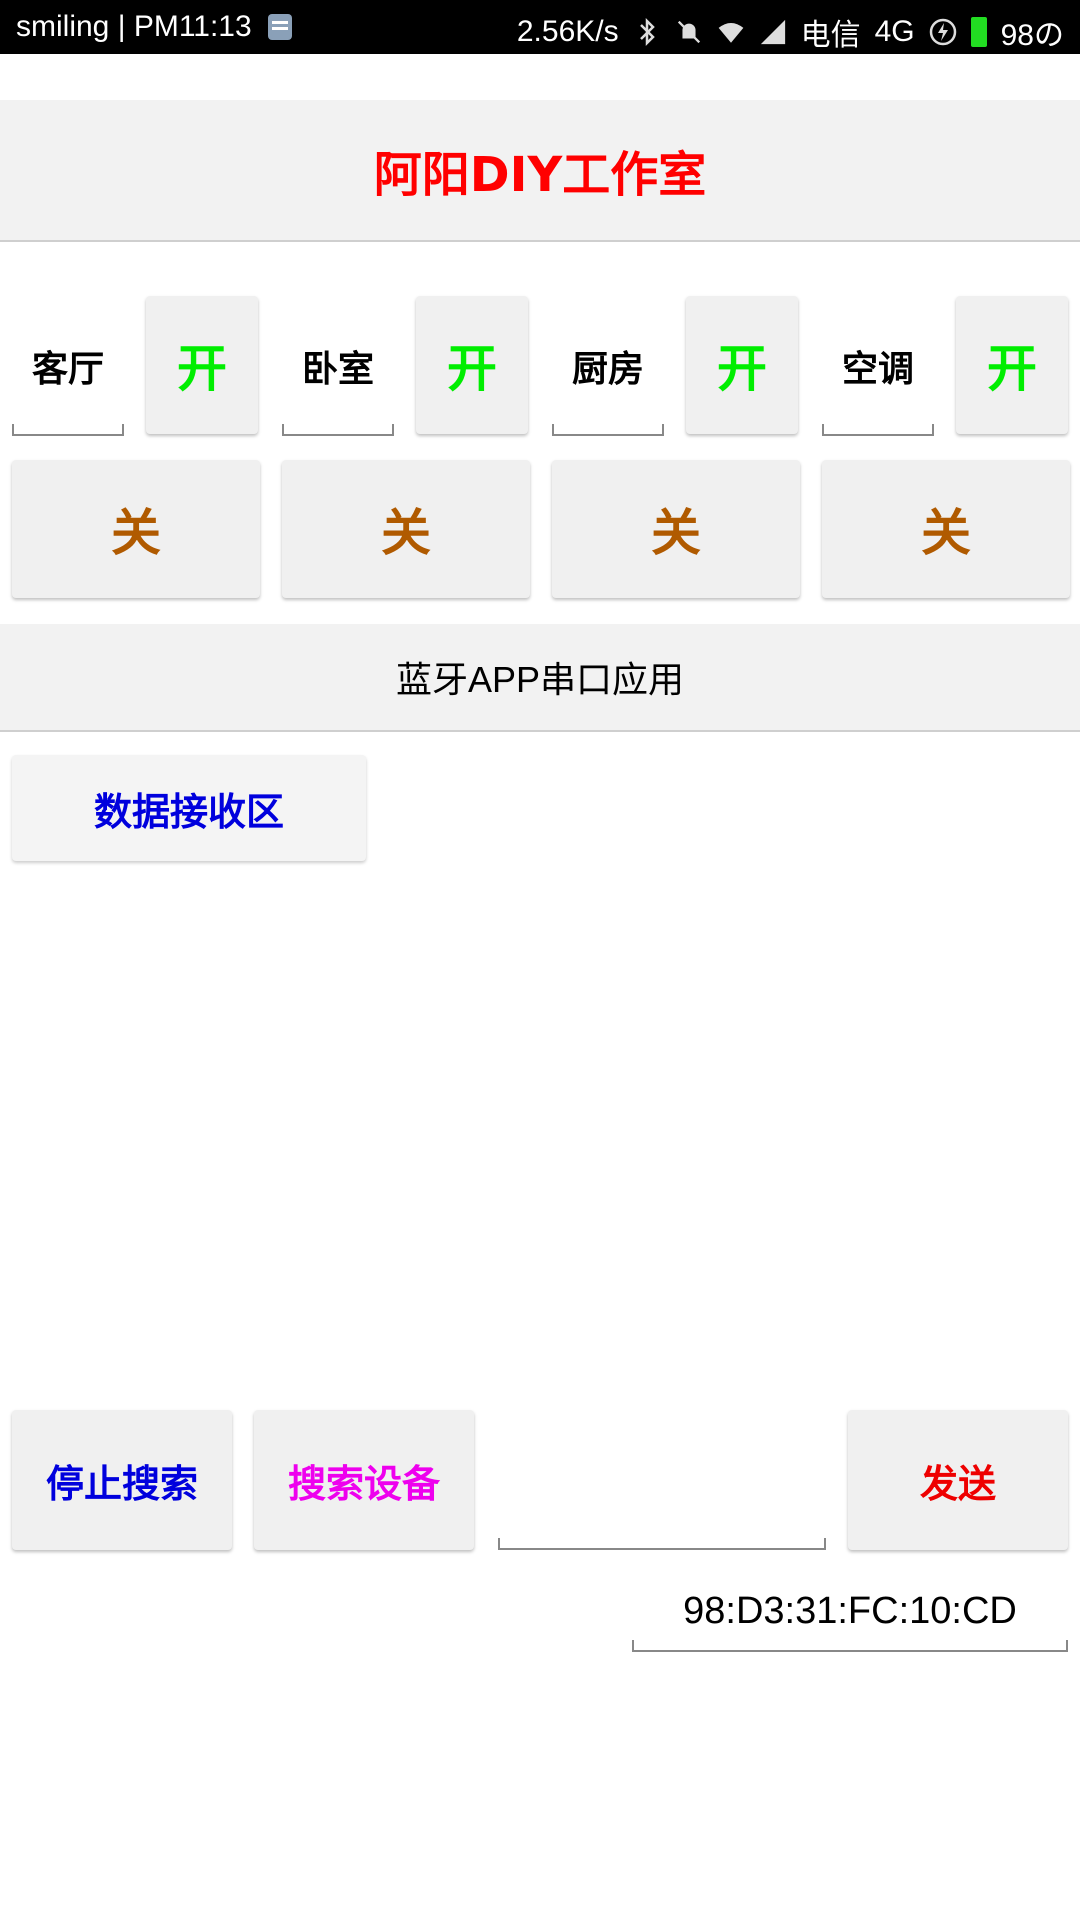 The width and height of the screenshot is (1080, 1920). I want to click on status-battery-text: 98の, so click(1032, 35).